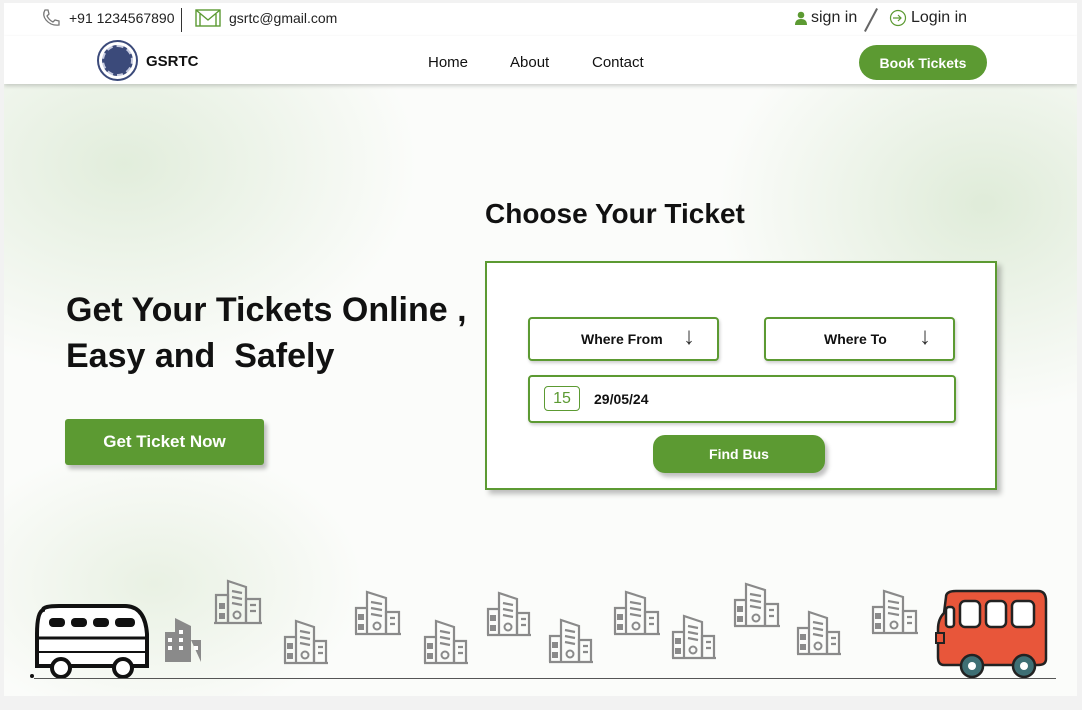 This screenshot has height=710, width=1082. I want to click on calendar-icon: 15, so click(562, 398).